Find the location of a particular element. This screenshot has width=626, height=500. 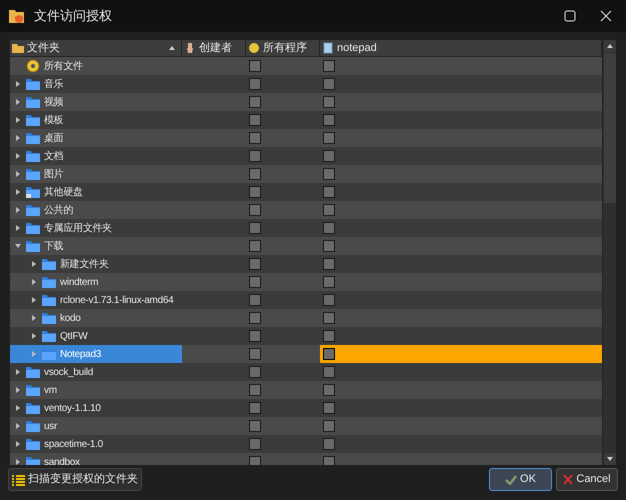

maximize-icon is located at coordinates (570, 16).